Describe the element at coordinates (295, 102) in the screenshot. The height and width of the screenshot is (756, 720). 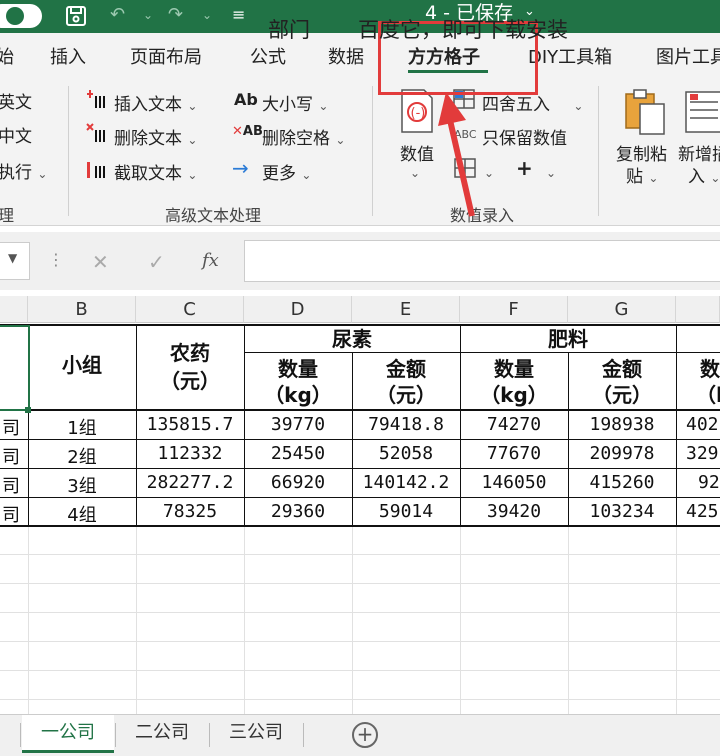
I see `change-case-button: 大小写 ⌄` at that location.